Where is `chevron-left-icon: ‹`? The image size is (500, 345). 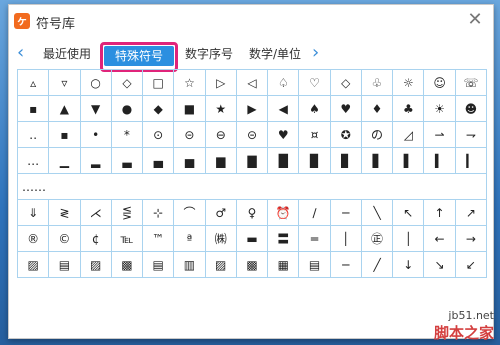
chevron-left-icon: ‹ is located at coordinates (20, 53).